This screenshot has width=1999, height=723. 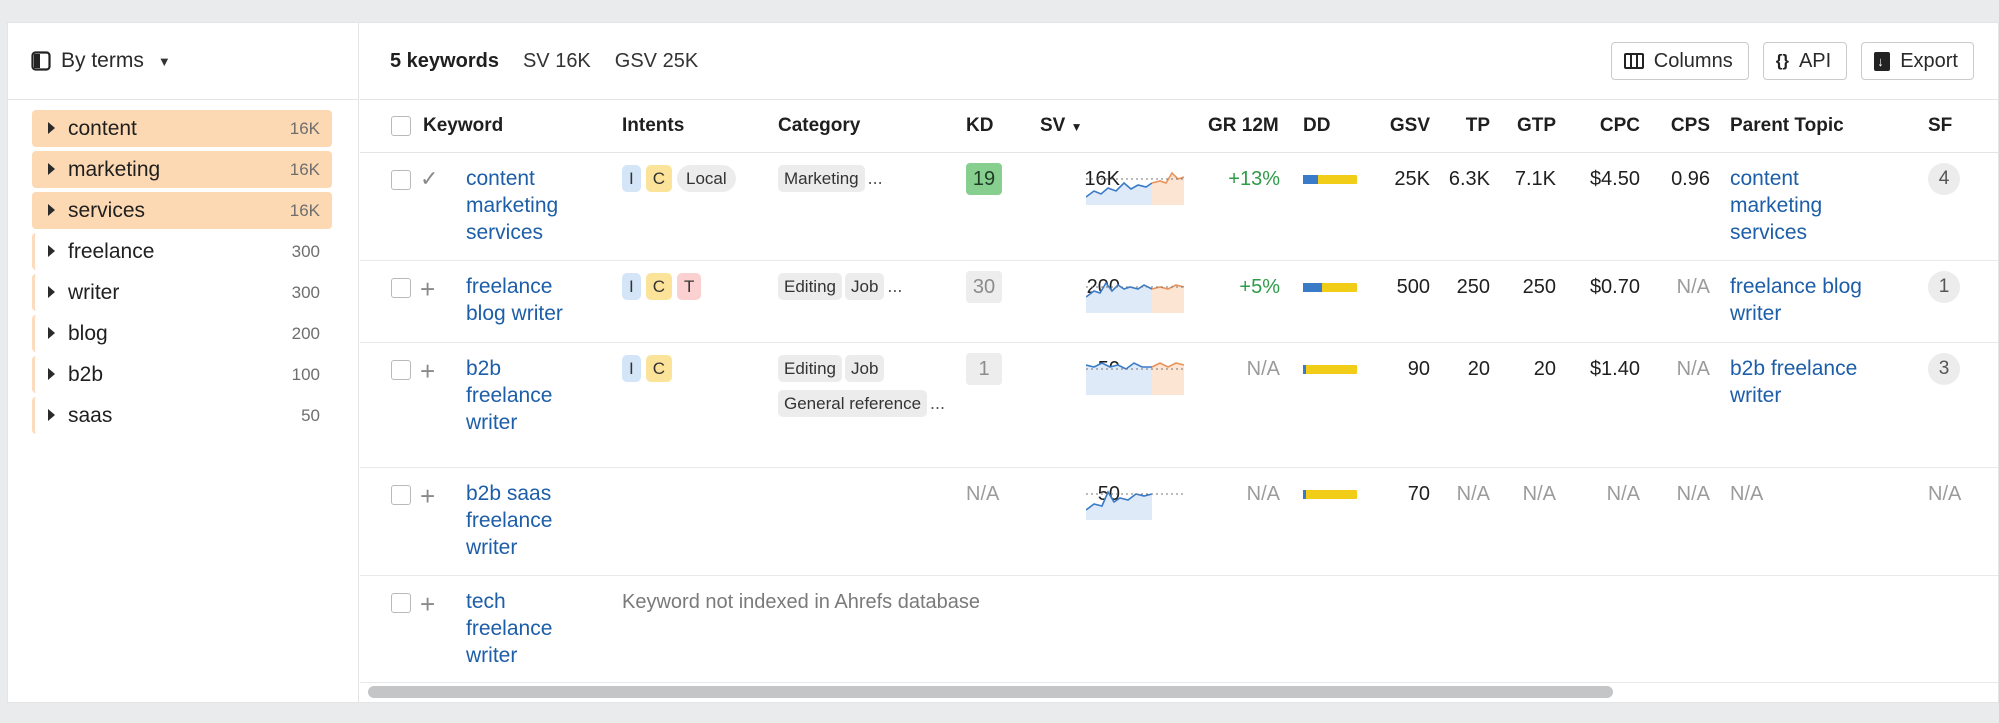 I want to click on api-button-label: API, so click(x=1815, y=60).